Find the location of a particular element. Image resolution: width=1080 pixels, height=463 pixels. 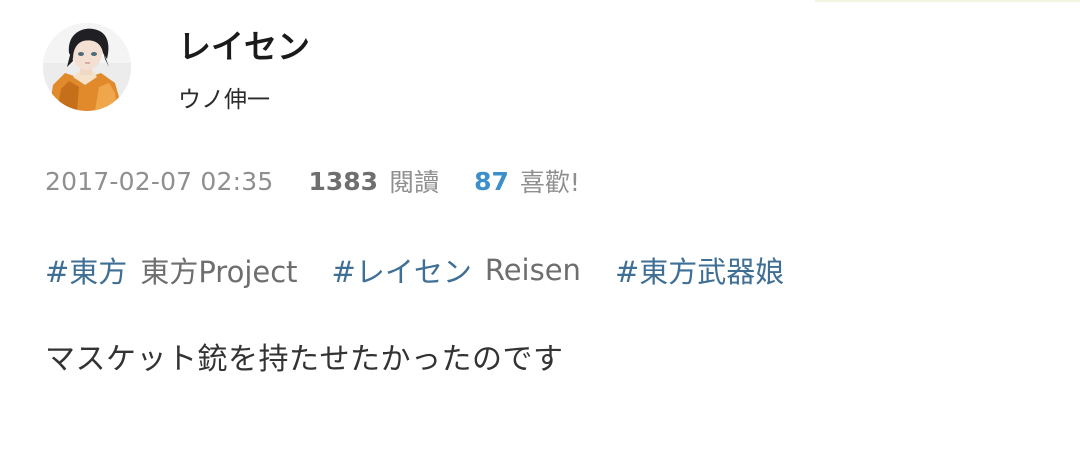

post-title: レイセン is located at coordinates (244, 46).